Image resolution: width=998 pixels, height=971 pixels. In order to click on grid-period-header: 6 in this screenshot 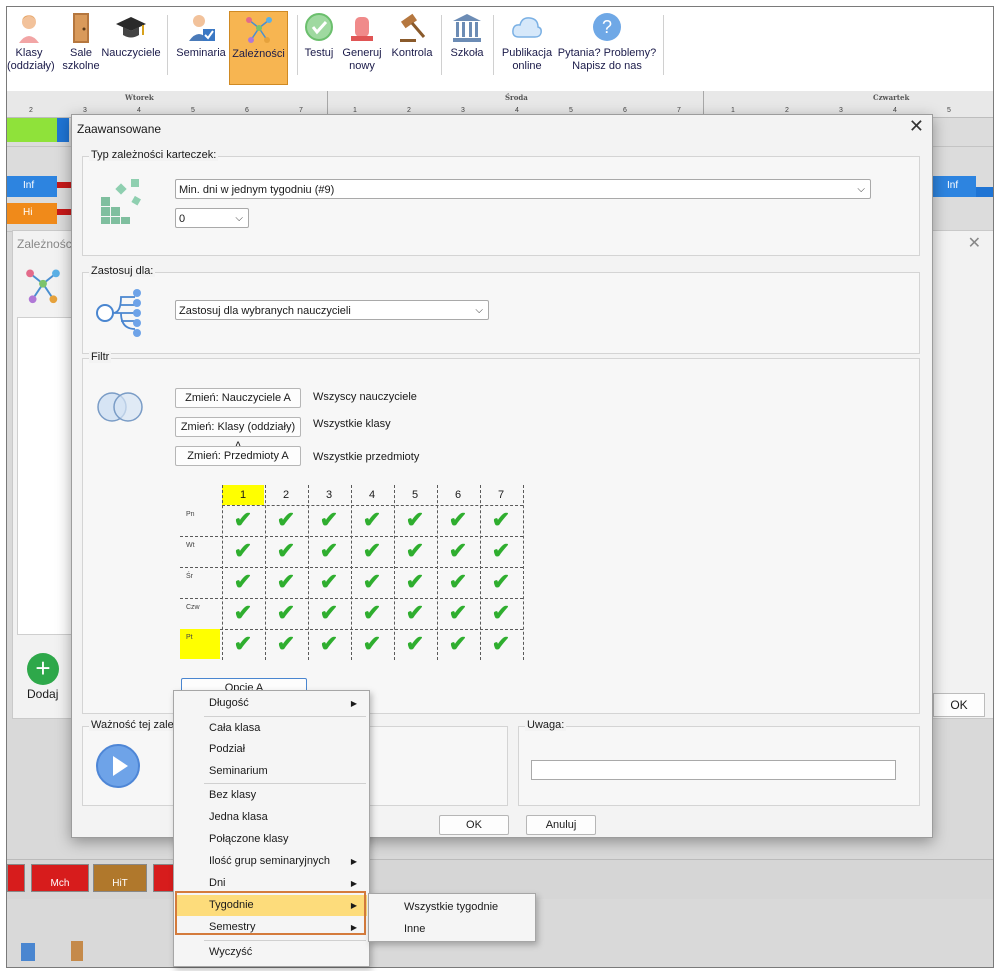, I will do `click(458, 495)`.